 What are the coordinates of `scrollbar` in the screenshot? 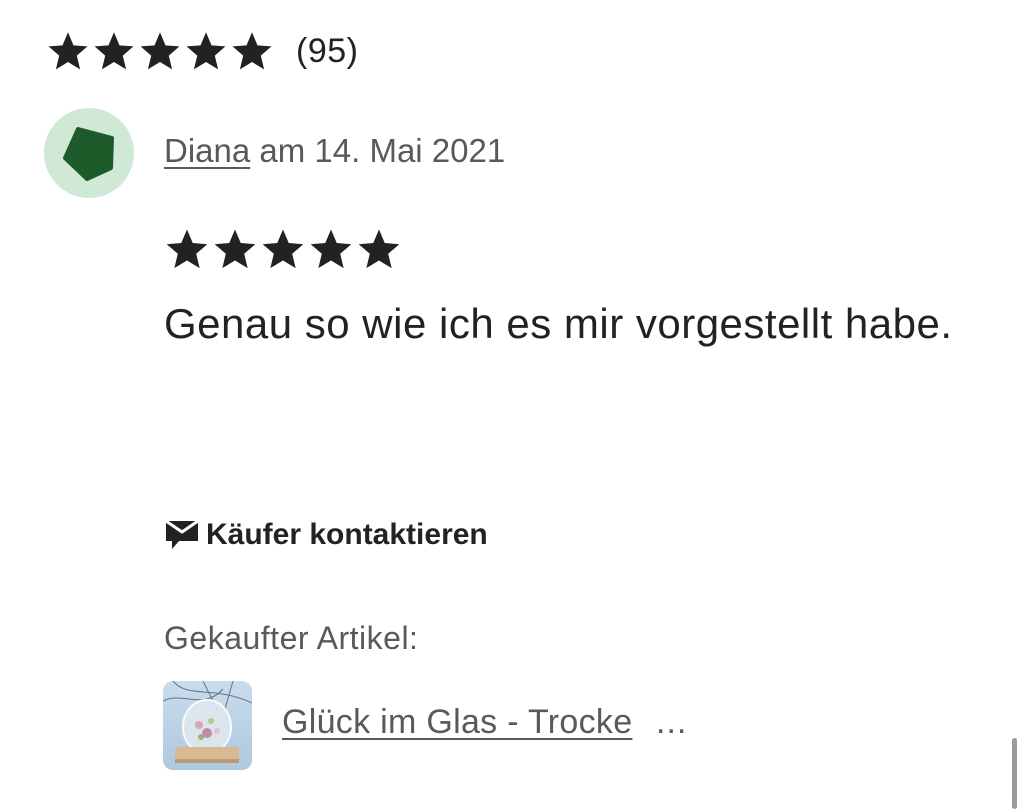 It's located at (1014, 773).